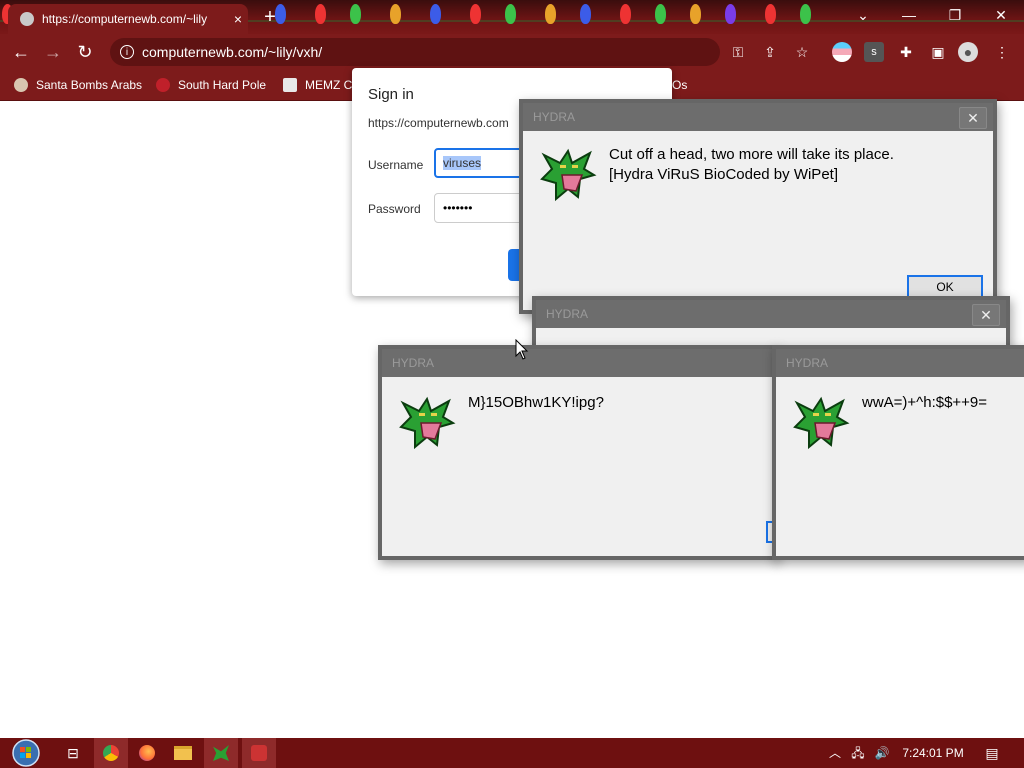 Image resolution: width=1024 pixels, height=768 pixels. I want to click on snowflake-icon, so click(163, 85).